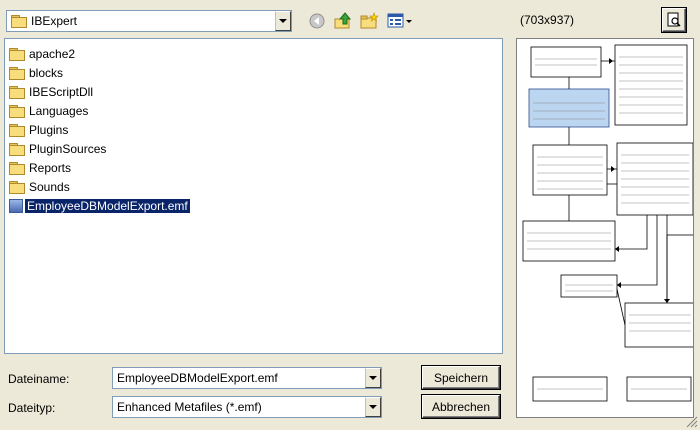 The height and width of the screenshot is (430, 700). I want to click on list-item-folder-pluginsources: PluginSources, so click(58, 149).